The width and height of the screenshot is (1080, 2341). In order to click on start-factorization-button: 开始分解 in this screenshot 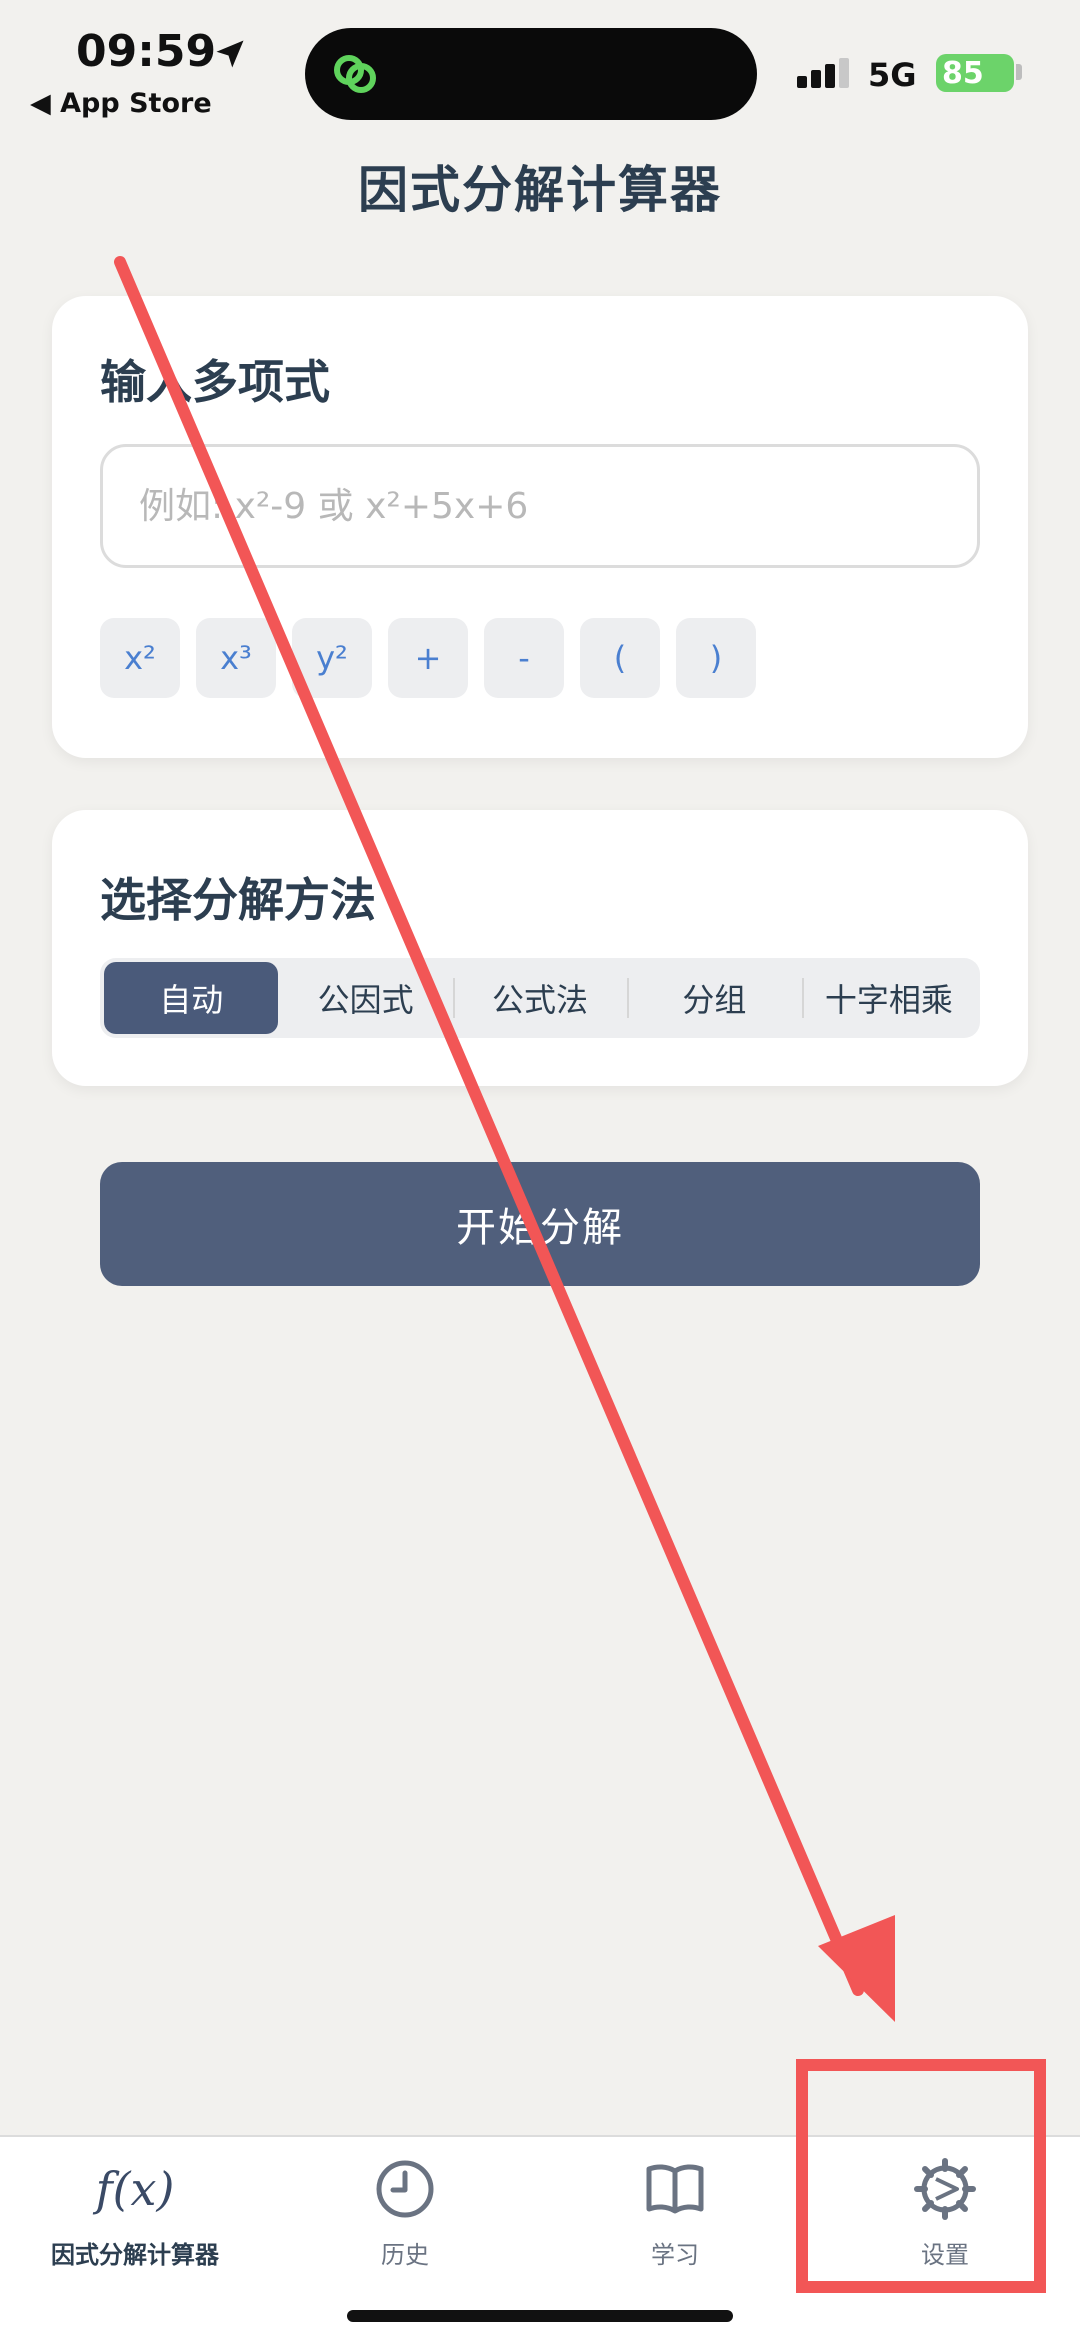, I will do `click(540, 1224)`.